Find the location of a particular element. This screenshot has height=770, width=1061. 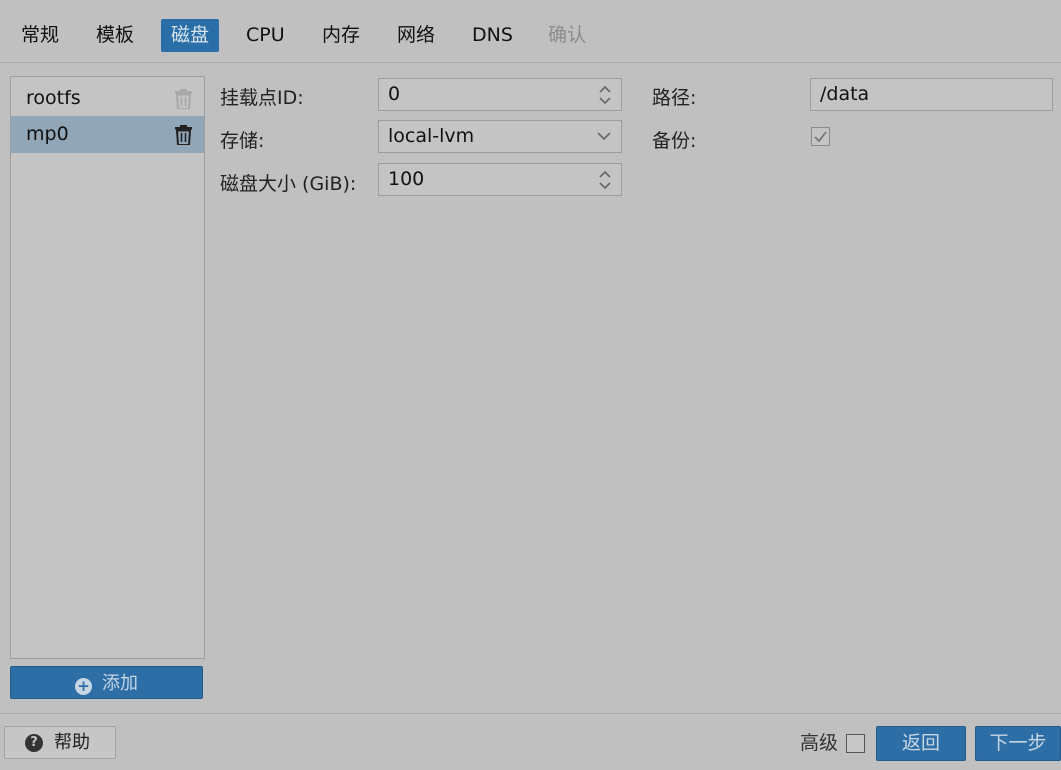

storage-label: 存储: is located at coordinates (242, 141).